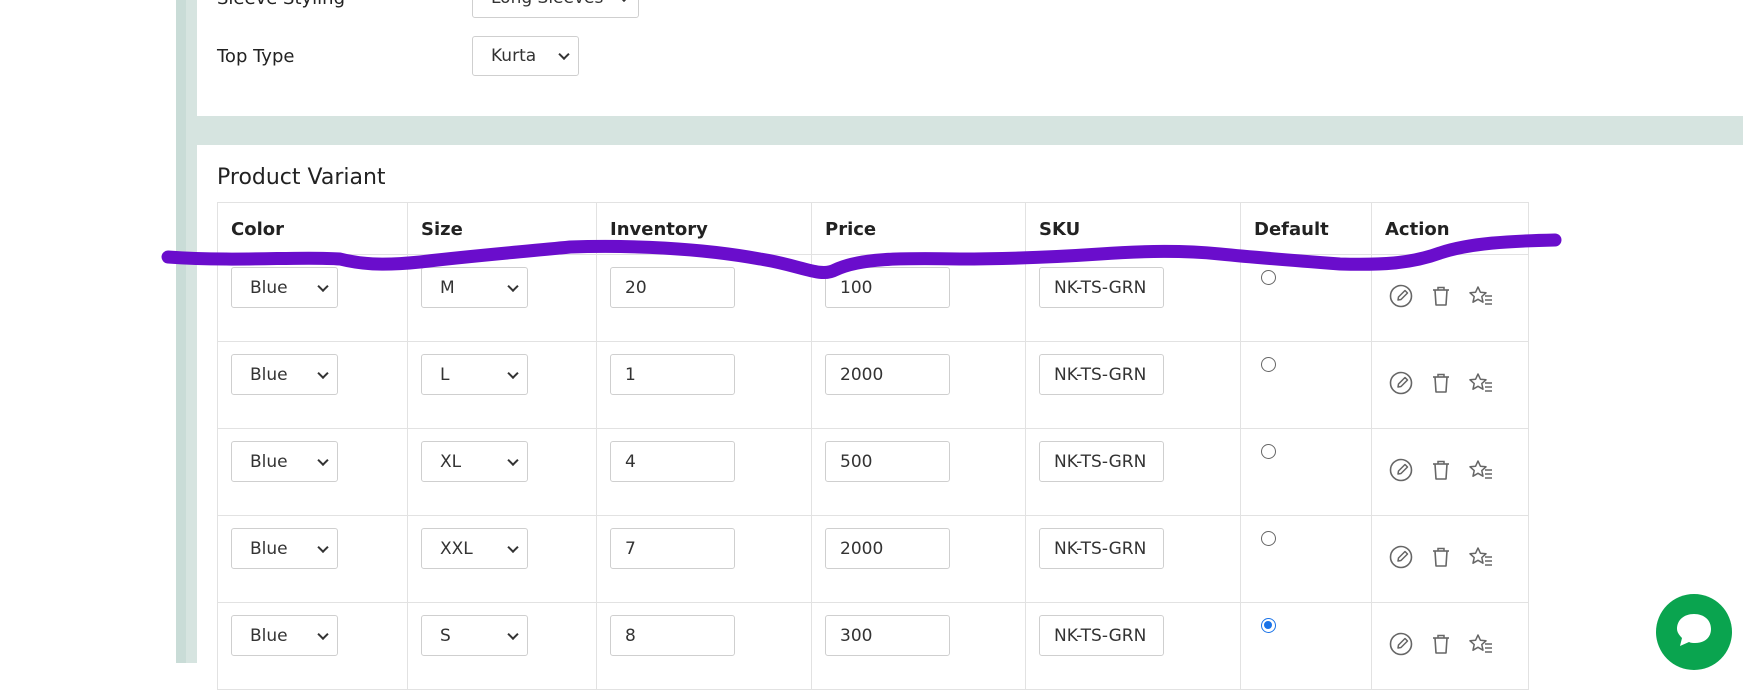 The image size is (1743, 690). Describe the element at coordinates (301, 177) in the screenshot. I see `section-title: Product Variant` at that location.